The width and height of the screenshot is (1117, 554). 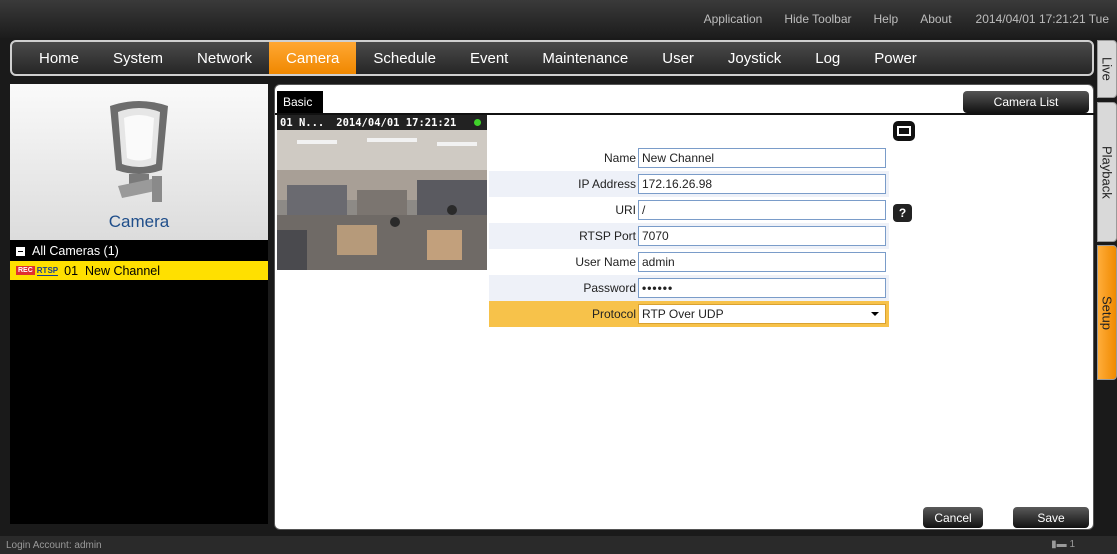 I want to click on form-row-name: Name New Channel, so click(x=689, y=158).